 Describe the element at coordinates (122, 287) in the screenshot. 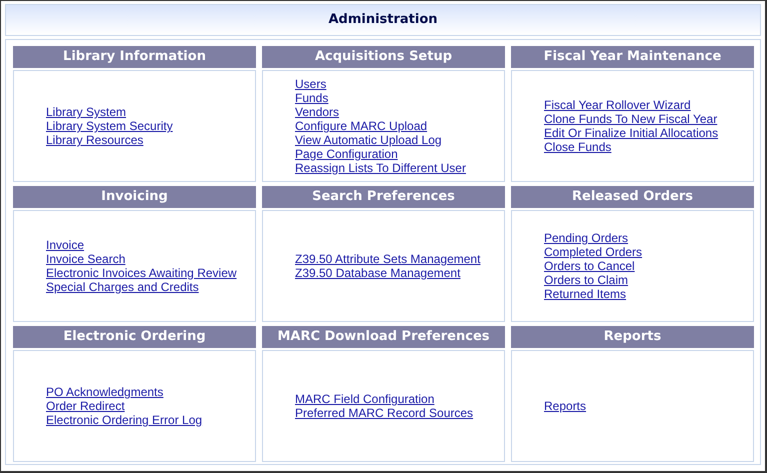

I see `admin-link: Special Charges and Credits` at that location.